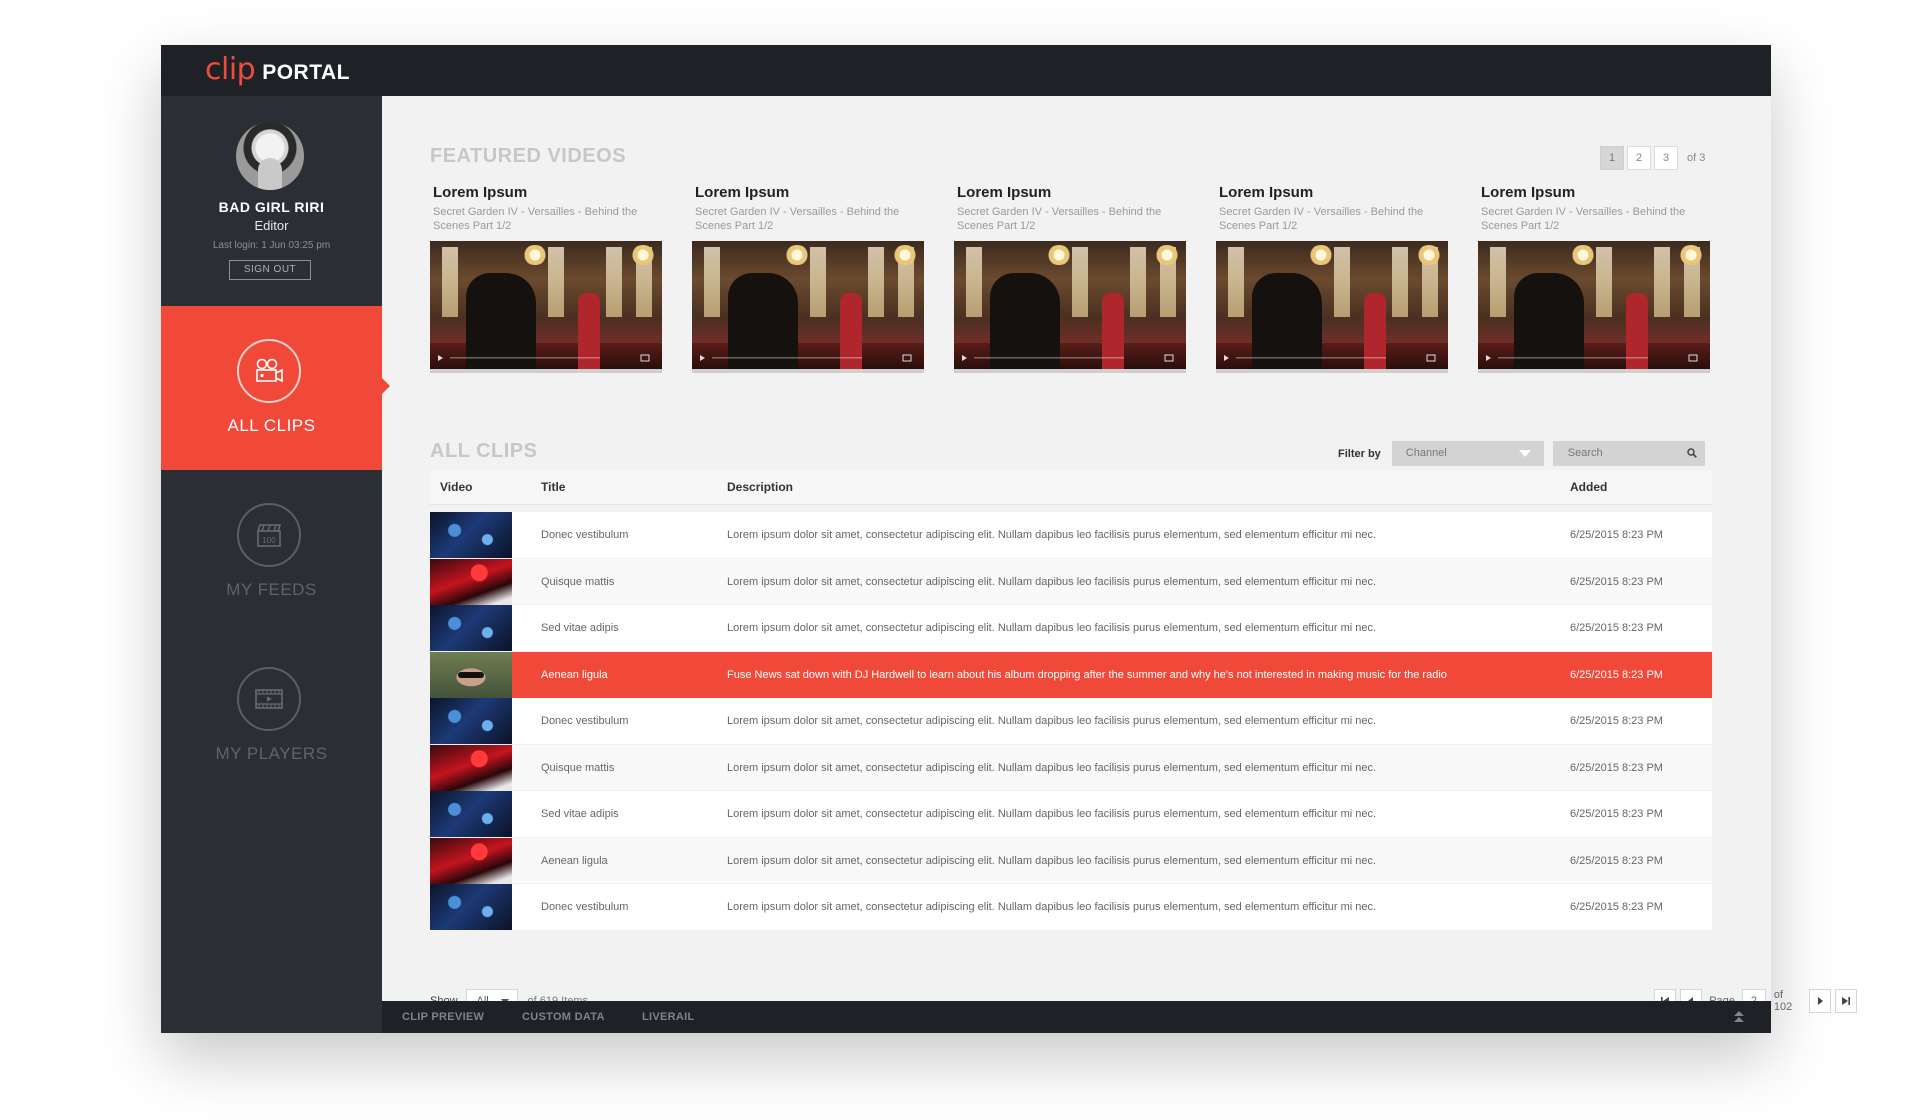 This screenshot has height=1120, width=1920. I want to click on nav-label-my-players: MY PLAYERS, so click(271, 753).